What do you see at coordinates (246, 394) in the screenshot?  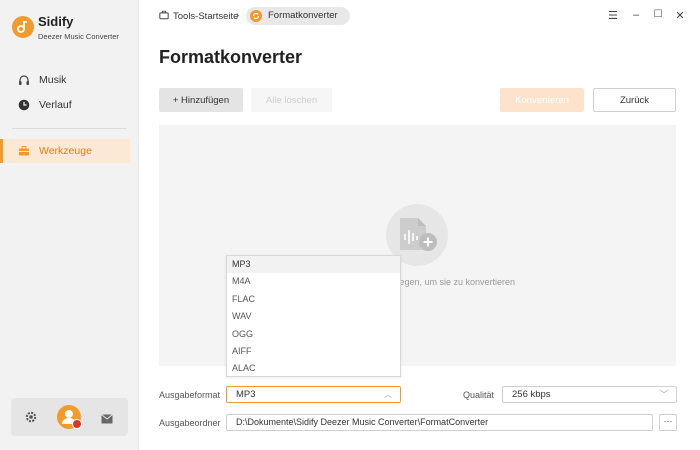 I see `output-format-value: MP3` at bounding box center [246, 394].